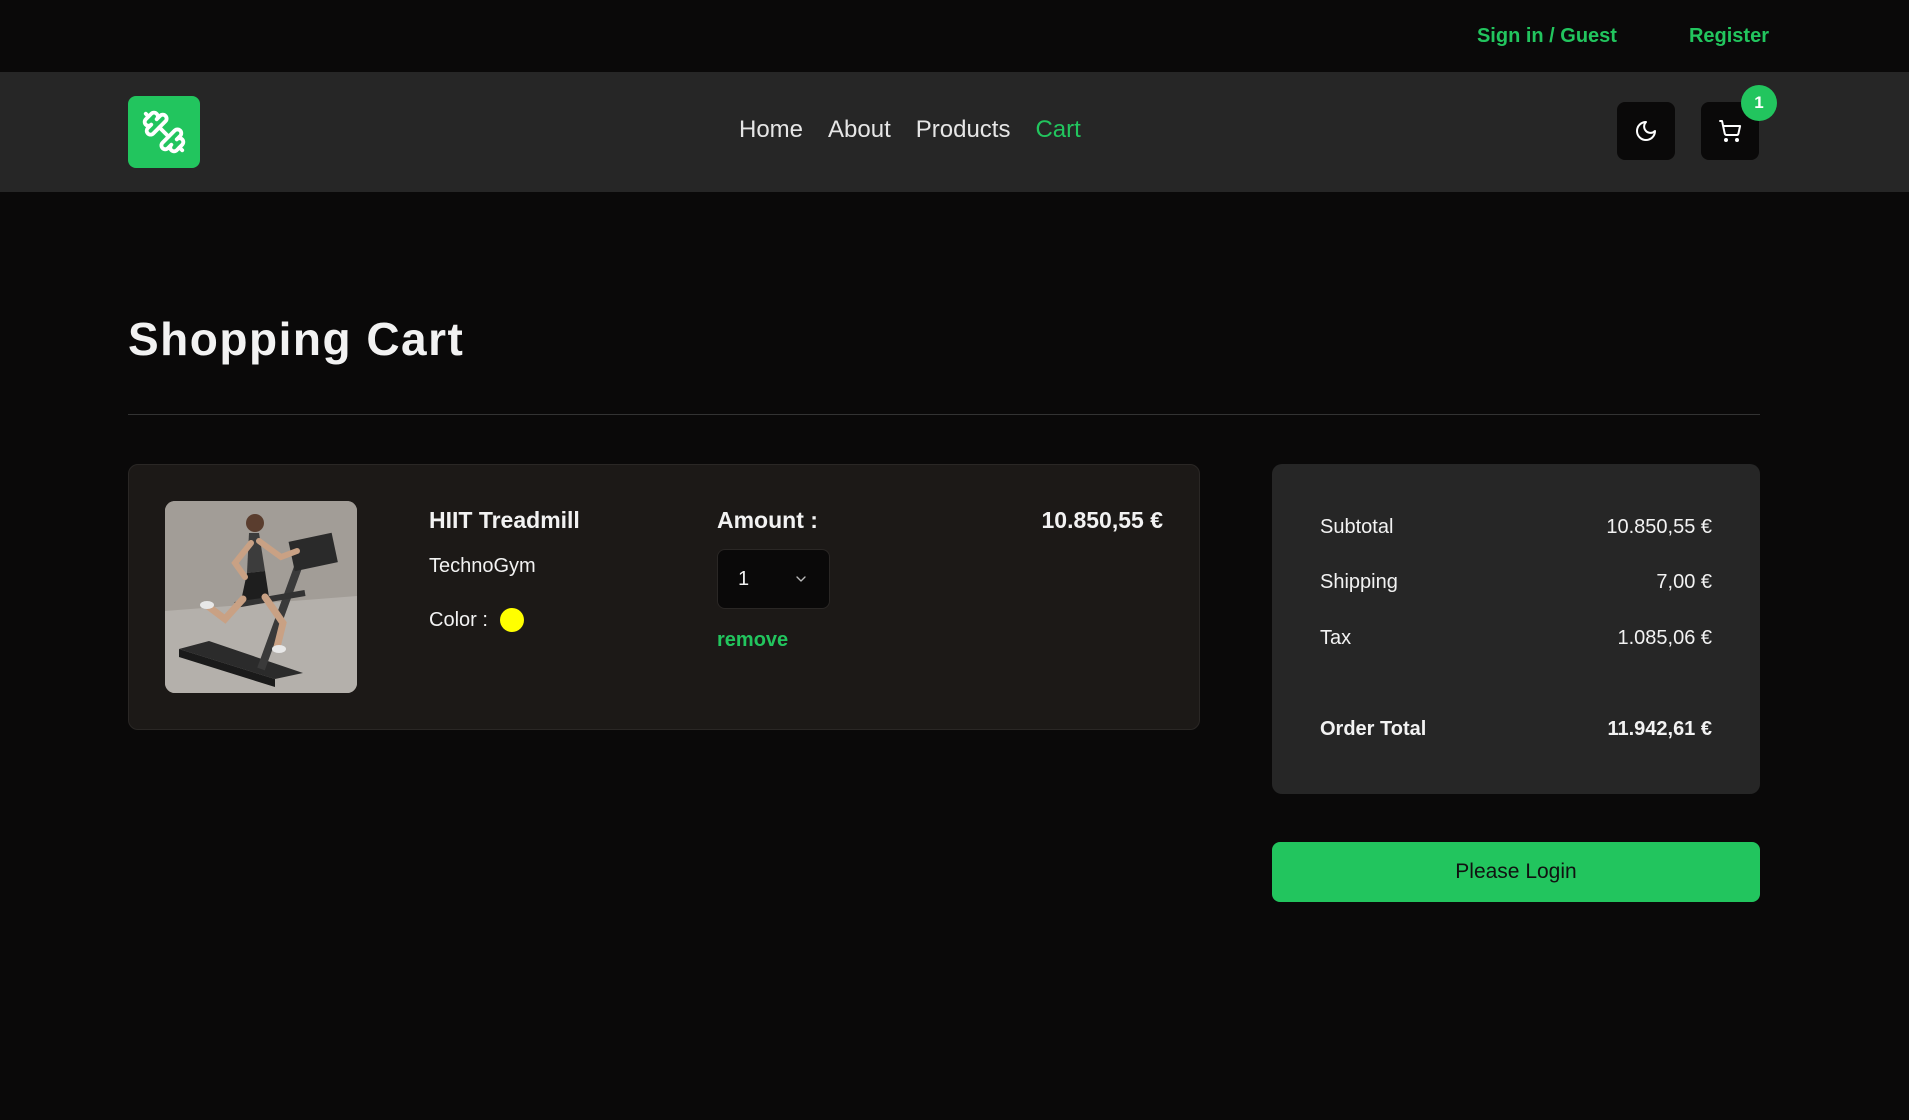 This screenshot has width=1909, height=1120. I want to click on amount-value: 1, so click(744, 578).